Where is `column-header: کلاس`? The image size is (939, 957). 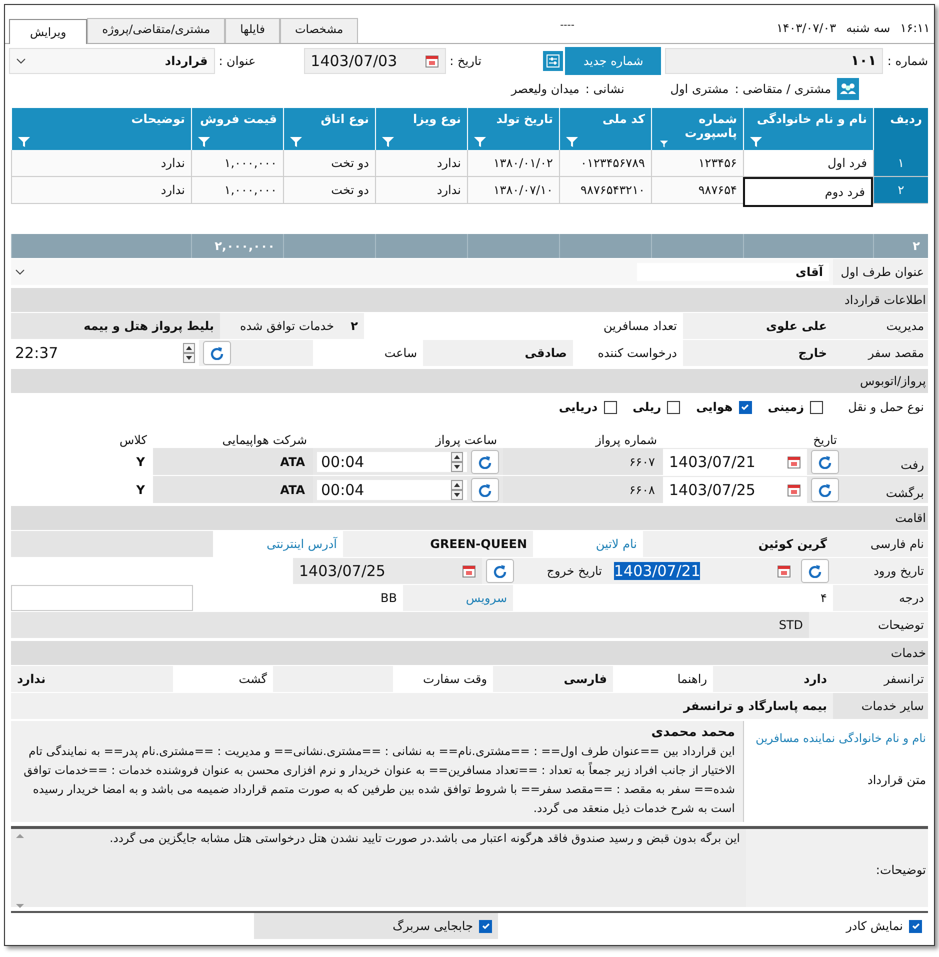
column-header: کلاس is located at coordinates (133, 440).